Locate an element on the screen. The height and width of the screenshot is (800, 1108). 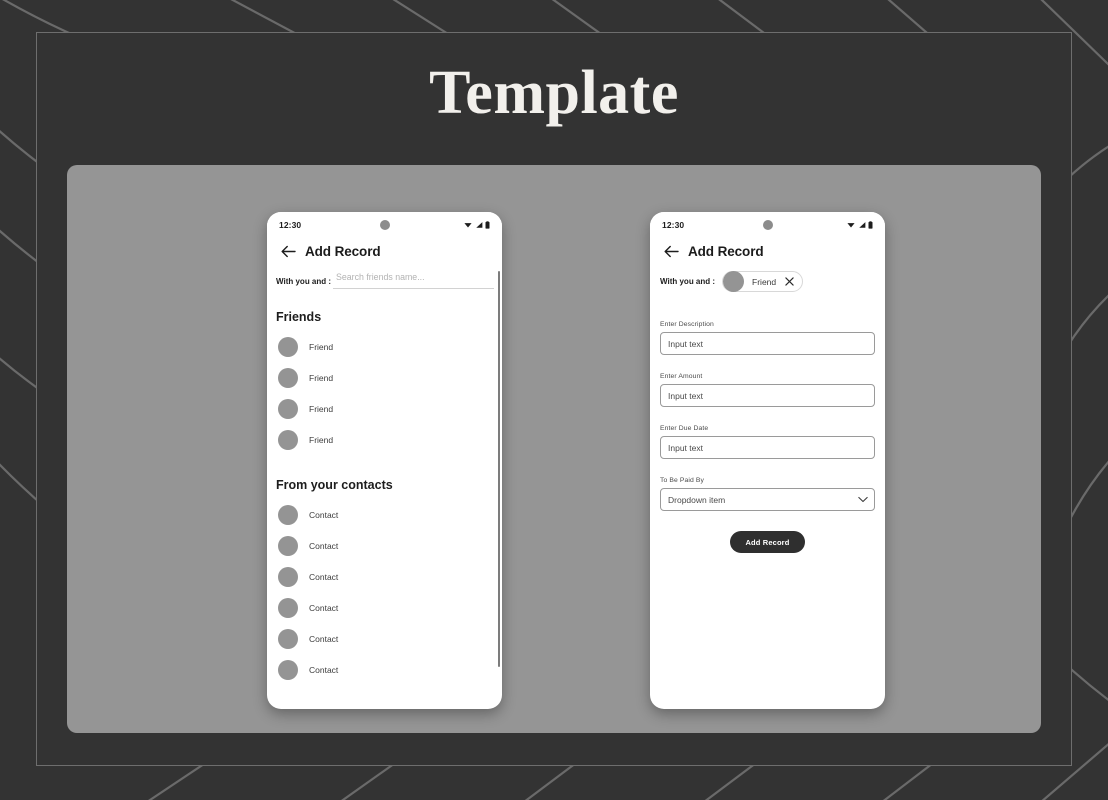
due-date-input is located at coordinates (767, 447).